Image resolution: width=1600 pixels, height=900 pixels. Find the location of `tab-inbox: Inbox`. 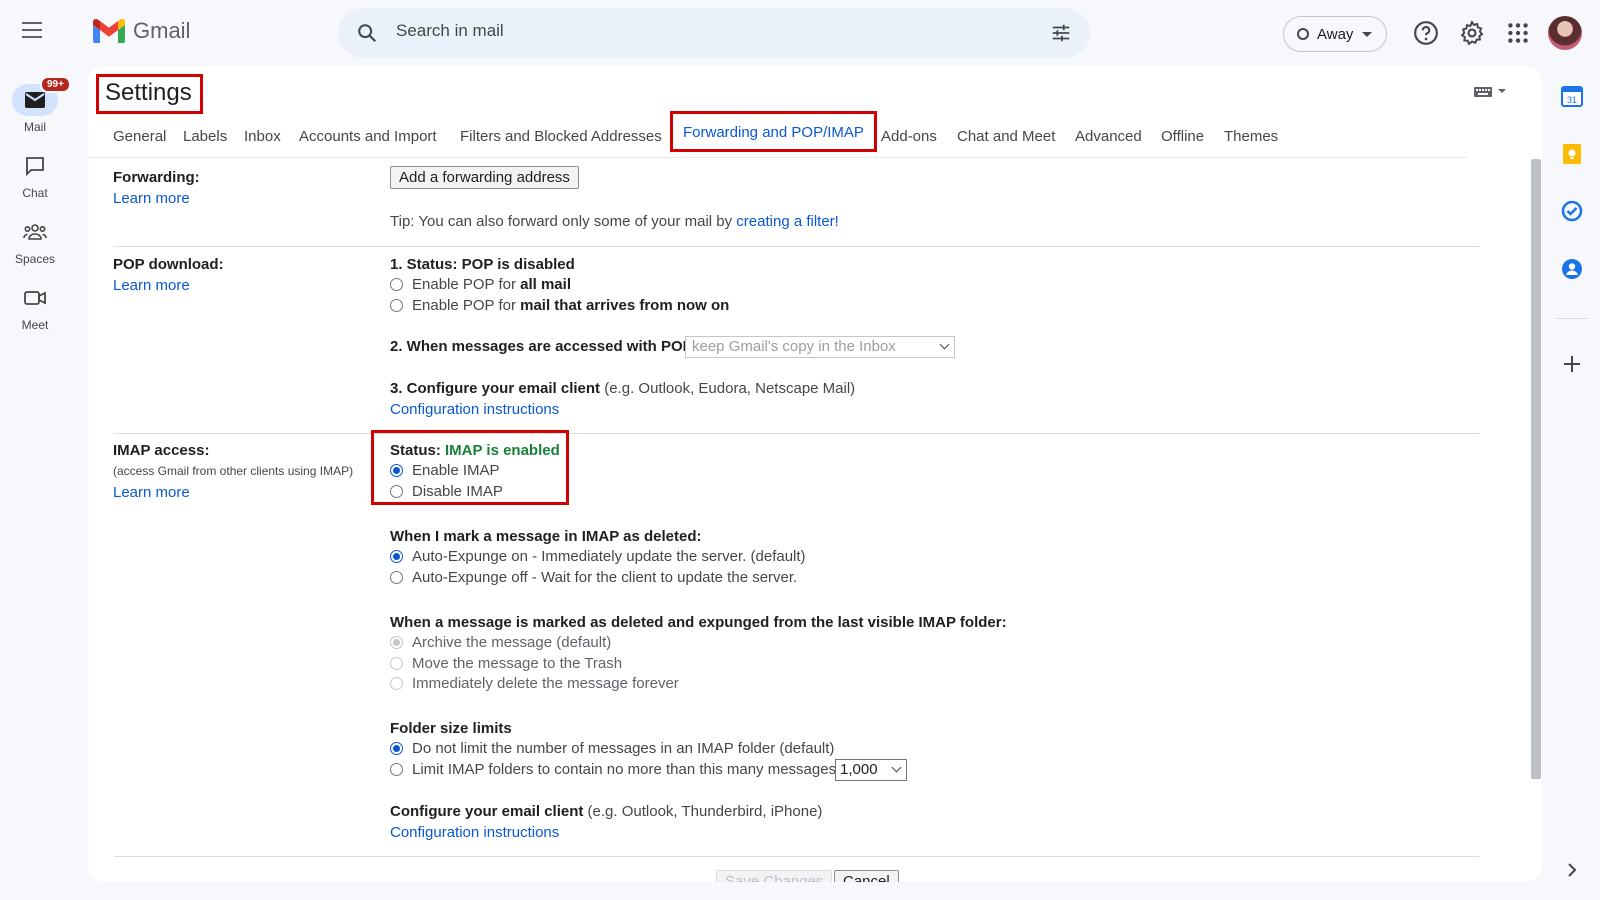

tab-inbox: Inbox is located at coordinates (262, 136).